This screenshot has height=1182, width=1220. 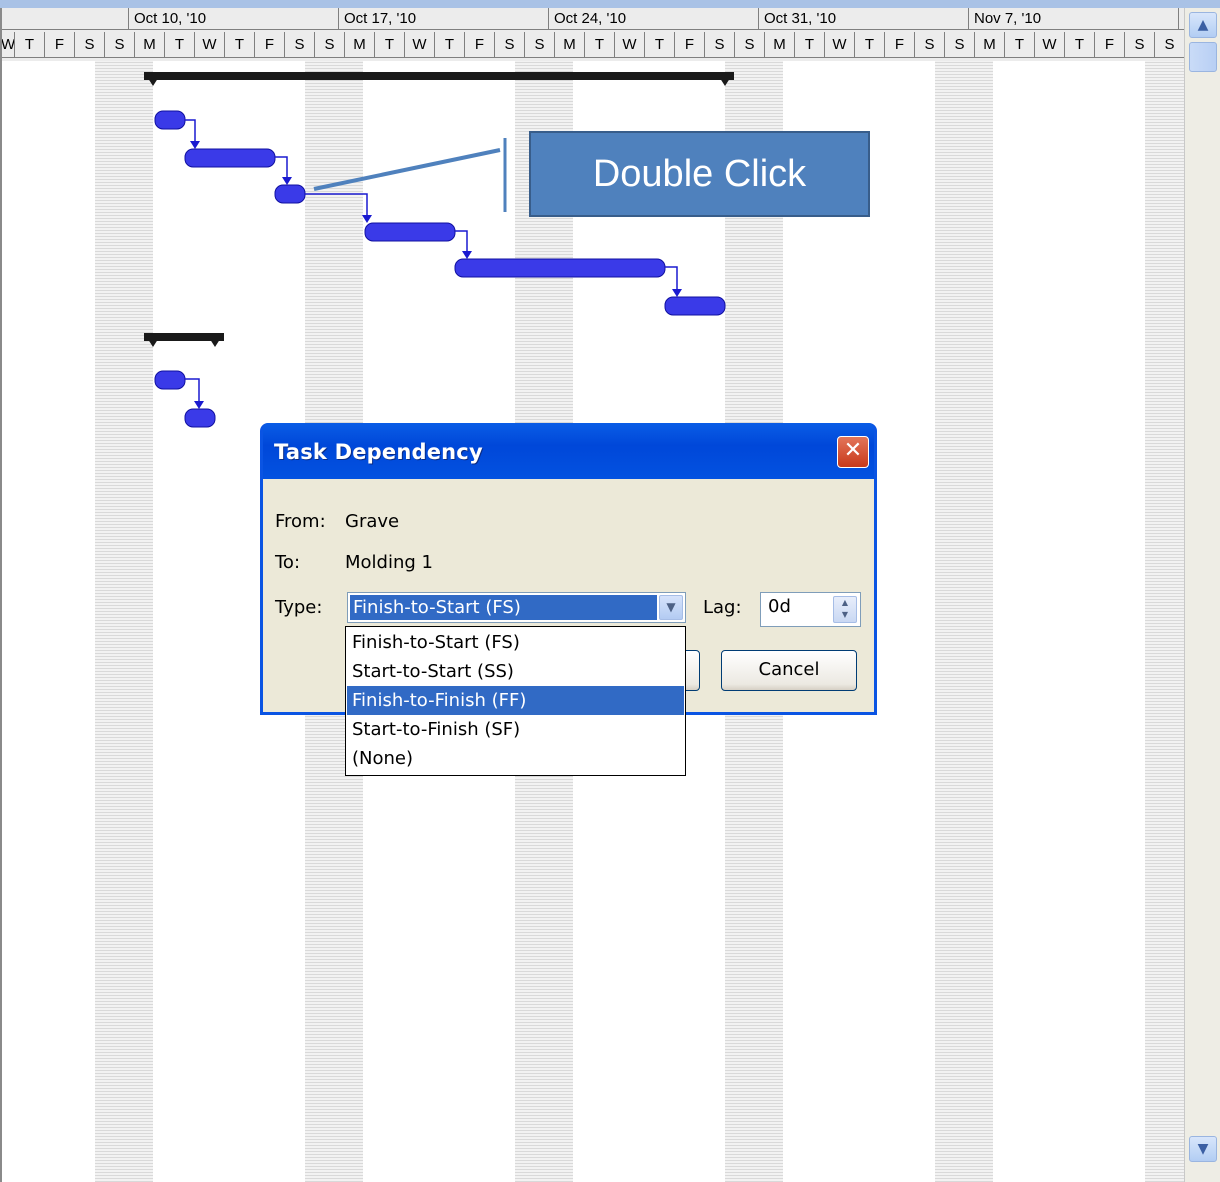 I want to click on type-select: Finish-to-Start (FS) ▼, so click(x=516, y=607).